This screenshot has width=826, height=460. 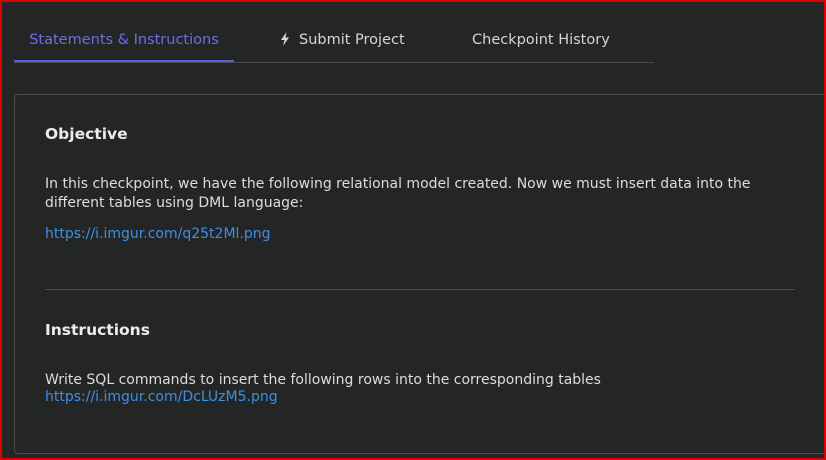 What do you see at coordinates (158, 234) in the screenshot?
I see `objective-link: https://i.imgur.com/q25t2Ml.png` at bounding box center [158, 234].